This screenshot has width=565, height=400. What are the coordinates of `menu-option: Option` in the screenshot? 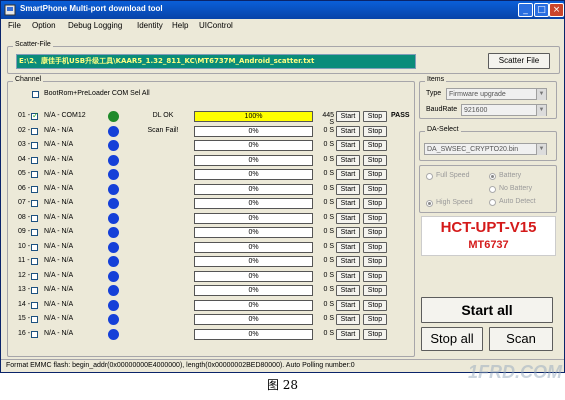 It's located at (44, 25).